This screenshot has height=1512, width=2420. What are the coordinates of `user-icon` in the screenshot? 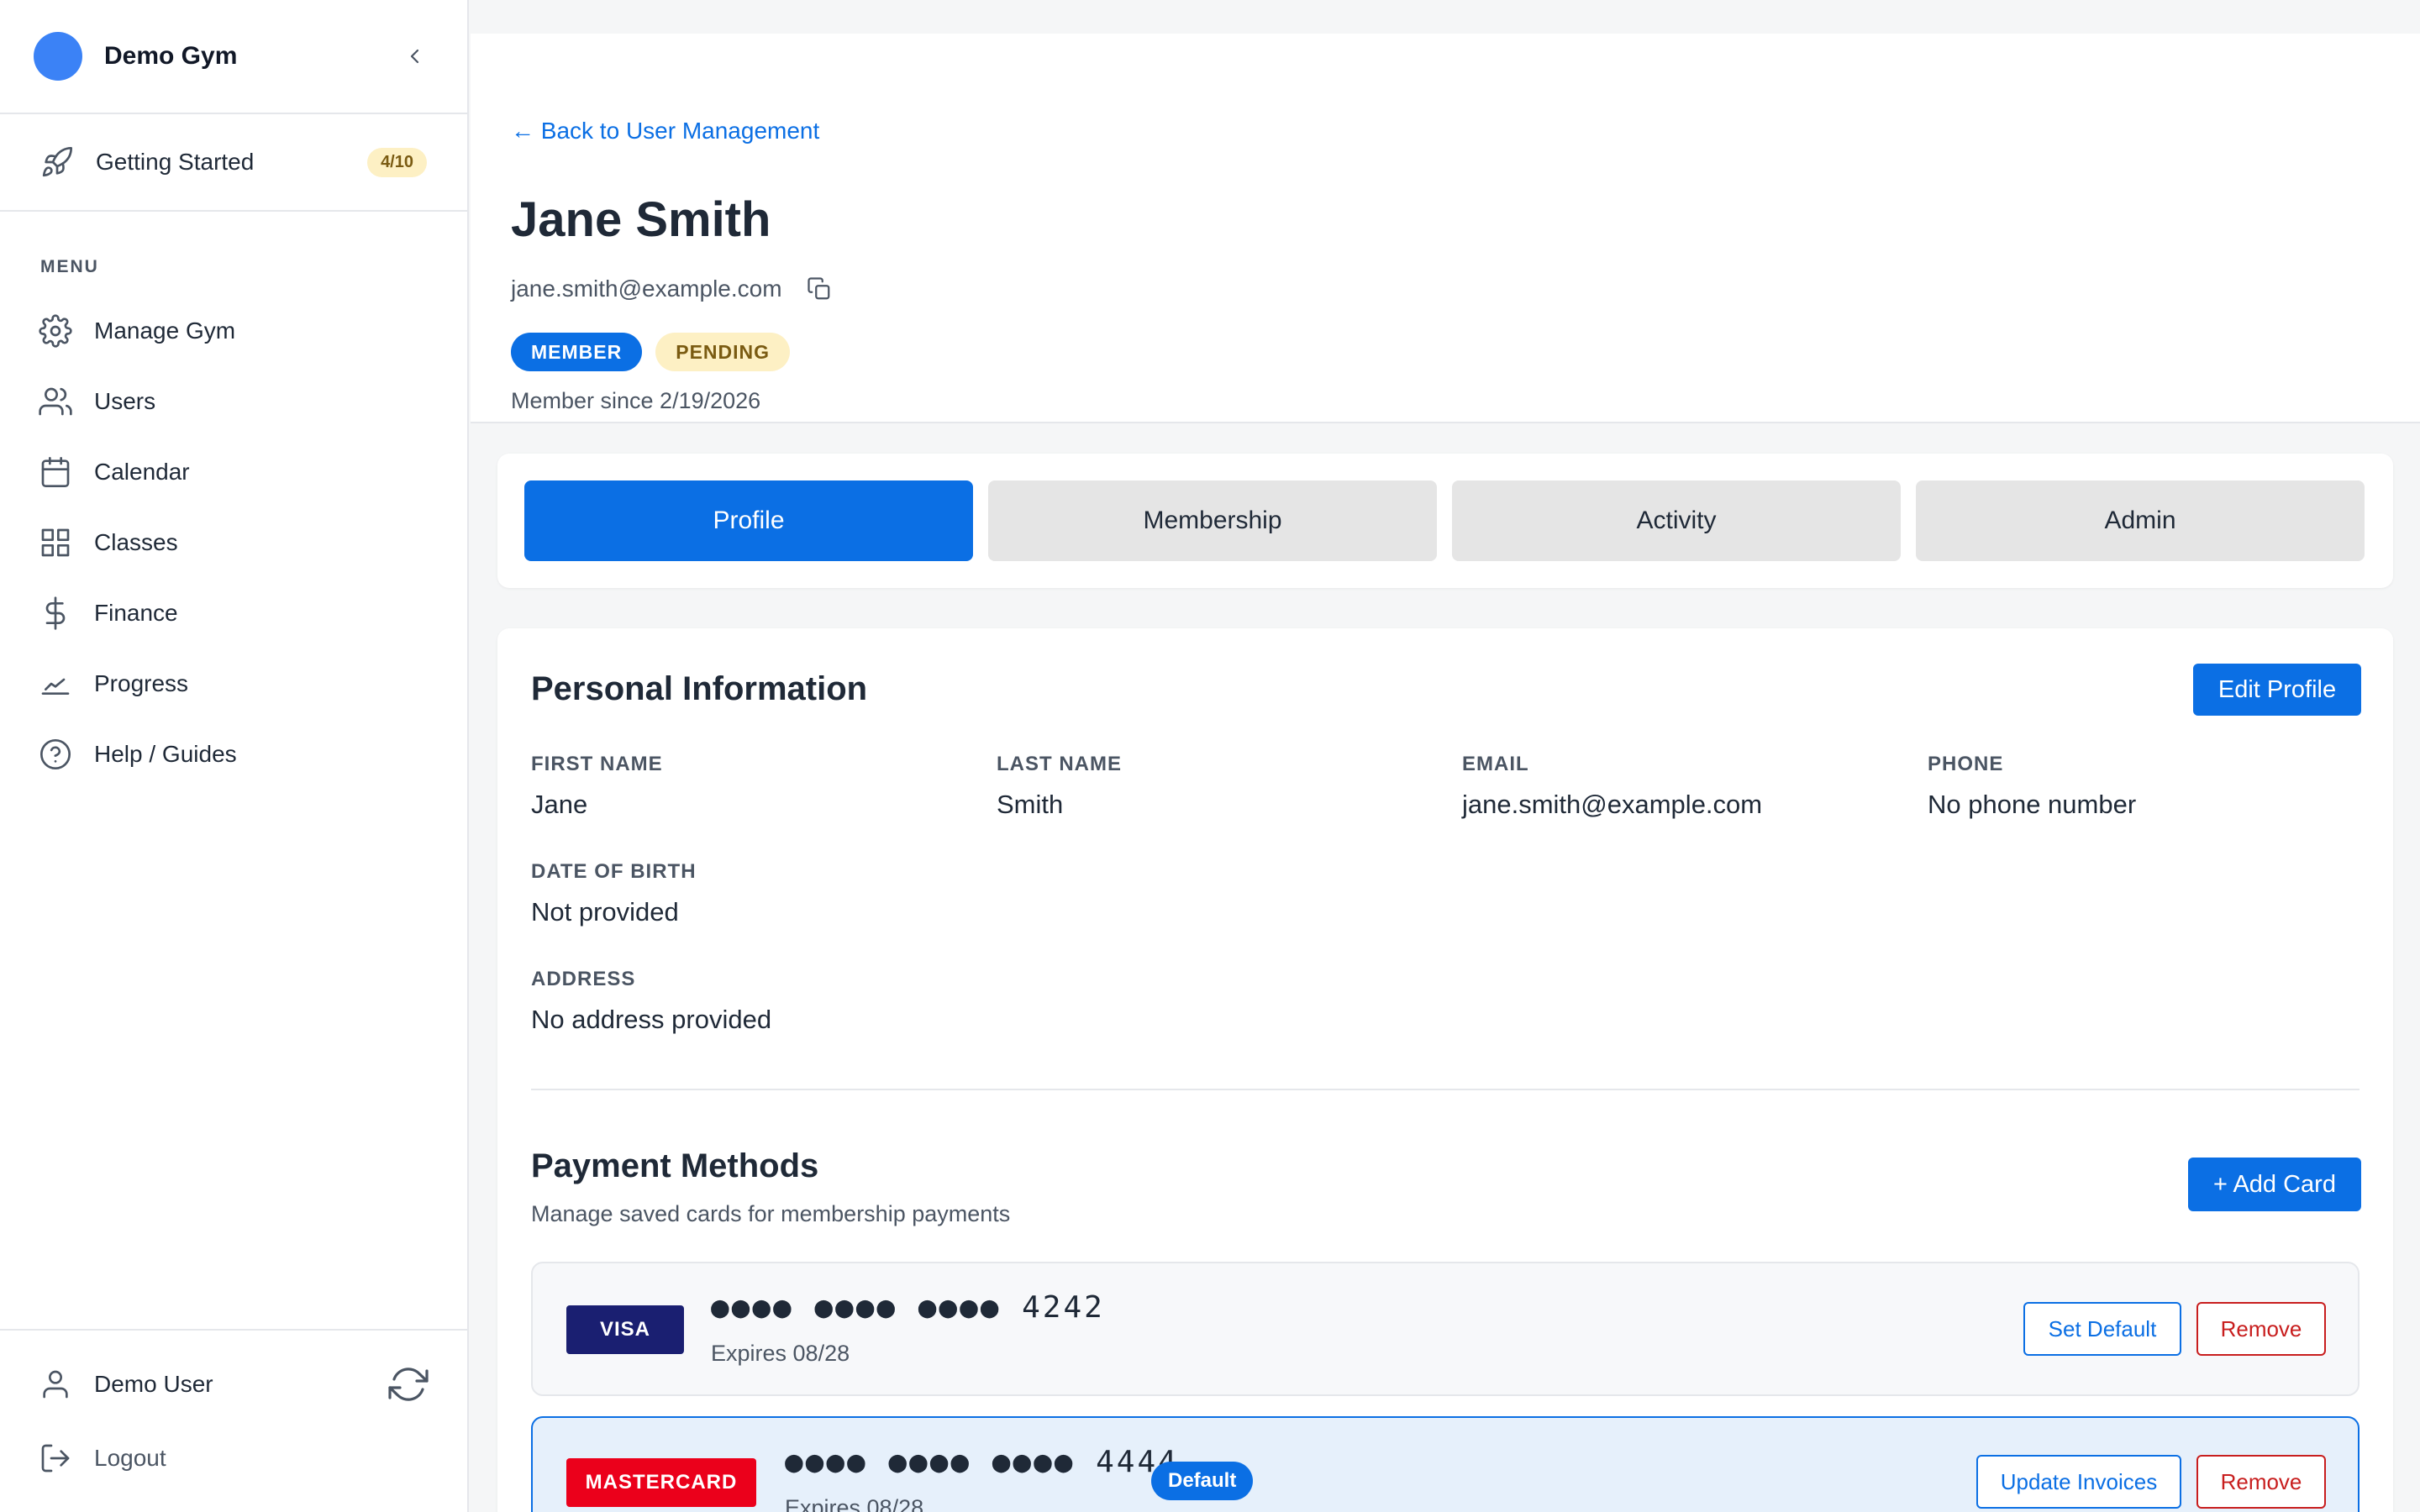 It's located at (55, 1384).